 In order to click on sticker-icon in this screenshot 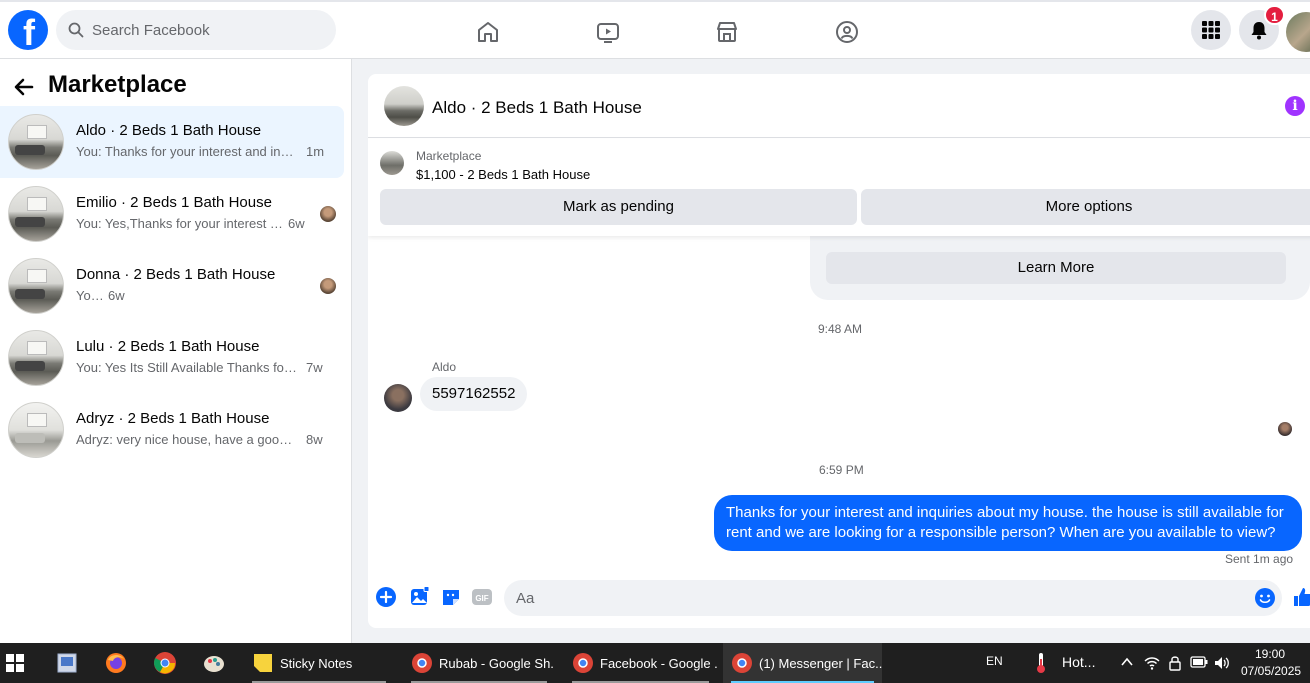, I will do `click(451, 597)`.